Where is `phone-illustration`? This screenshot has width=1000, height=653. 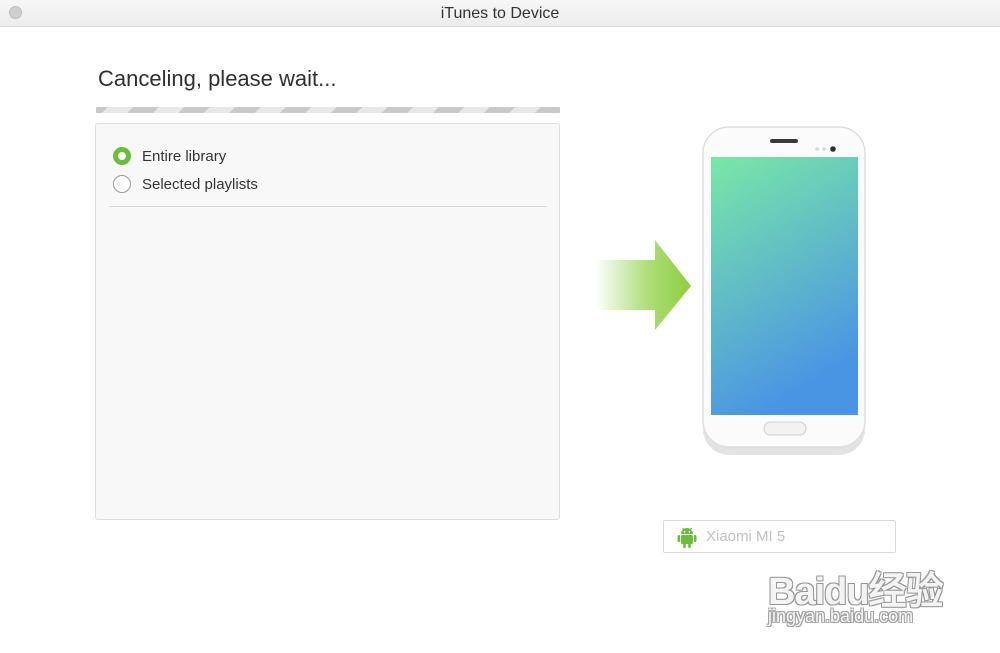
phone-illustration is located at coordinates (784, 290).